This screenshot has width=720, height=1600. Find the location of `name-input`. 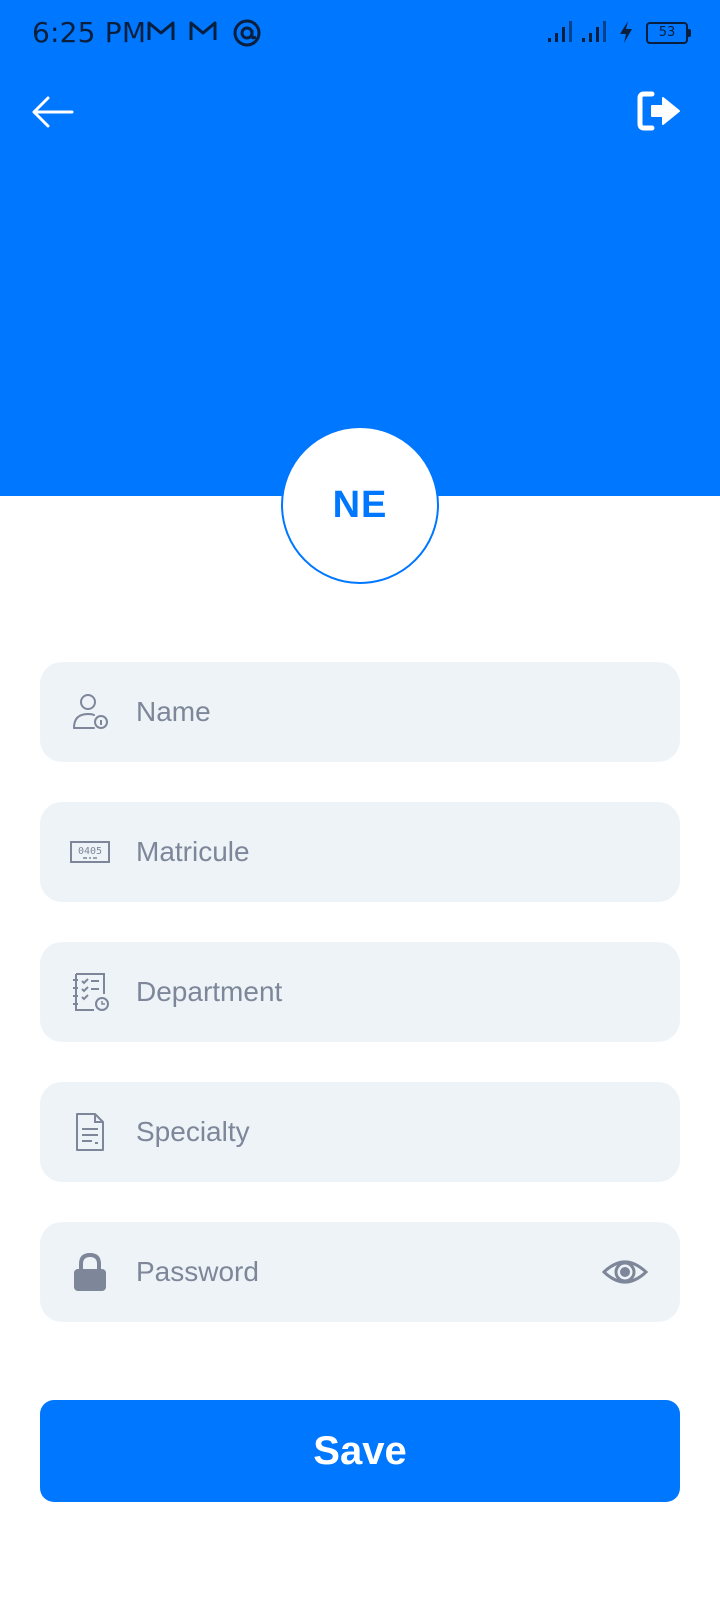

name-input is located at coordinates (361, 712).